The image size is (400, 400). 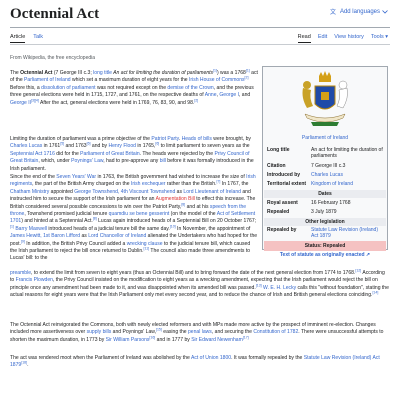 What do you see at coordinates (47, 80) in the screenshot?
I see `link-parliament-of-ireland: Parliament of Ireland` at bounding box center [47, 80].